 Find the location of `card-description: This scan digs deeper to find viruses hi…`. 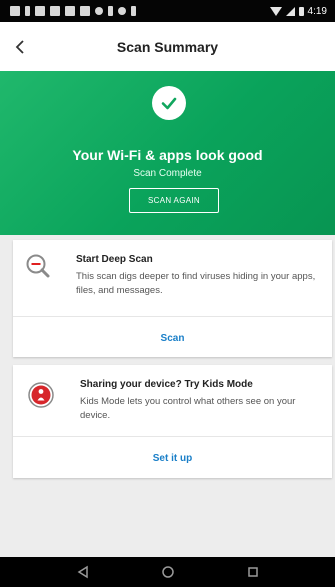

card-description: This scan digs deeper to find viruses hi… is located at coordinates (196, 283).